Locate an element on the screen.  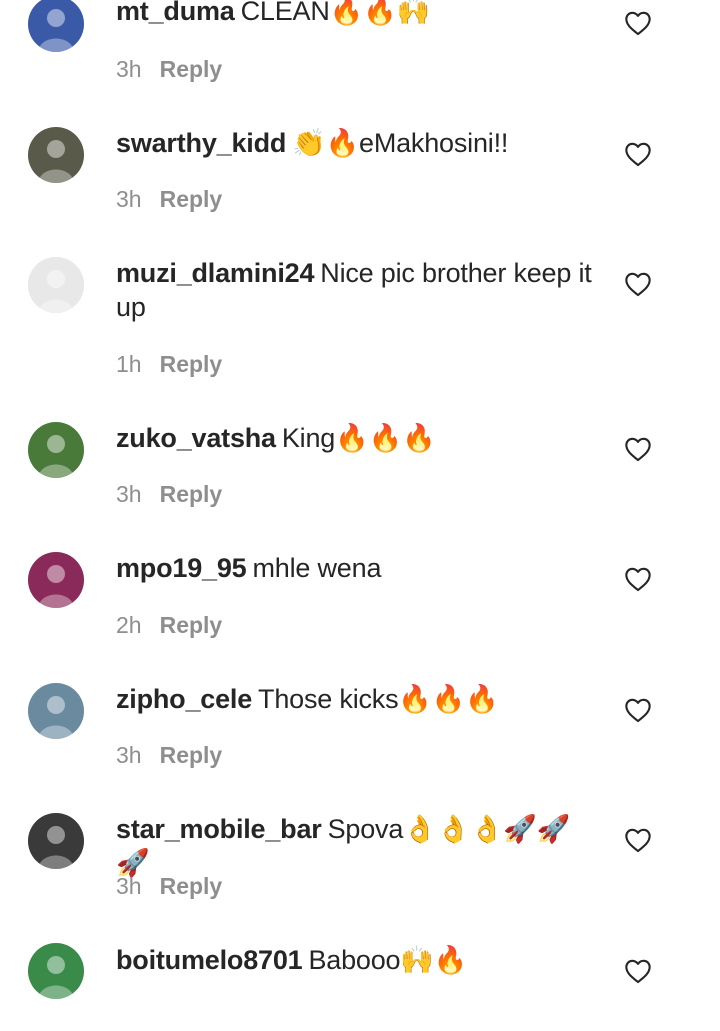
comment-meta: 1h Reply is located at coordinates (169, 364).